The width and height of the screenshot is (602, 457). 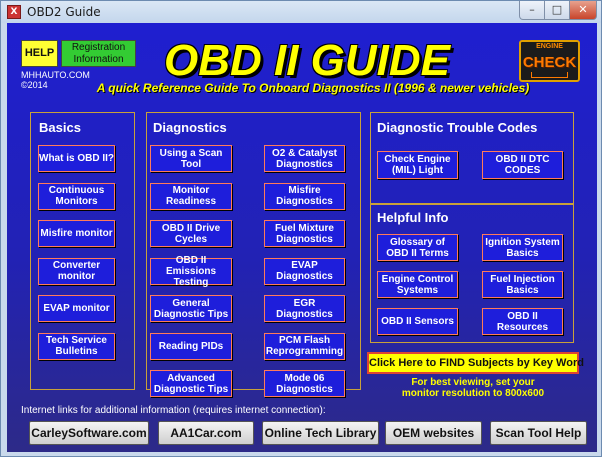 I want to click on diag-button-label: OBD II Emissions Testing, so click(x=191, y=271).